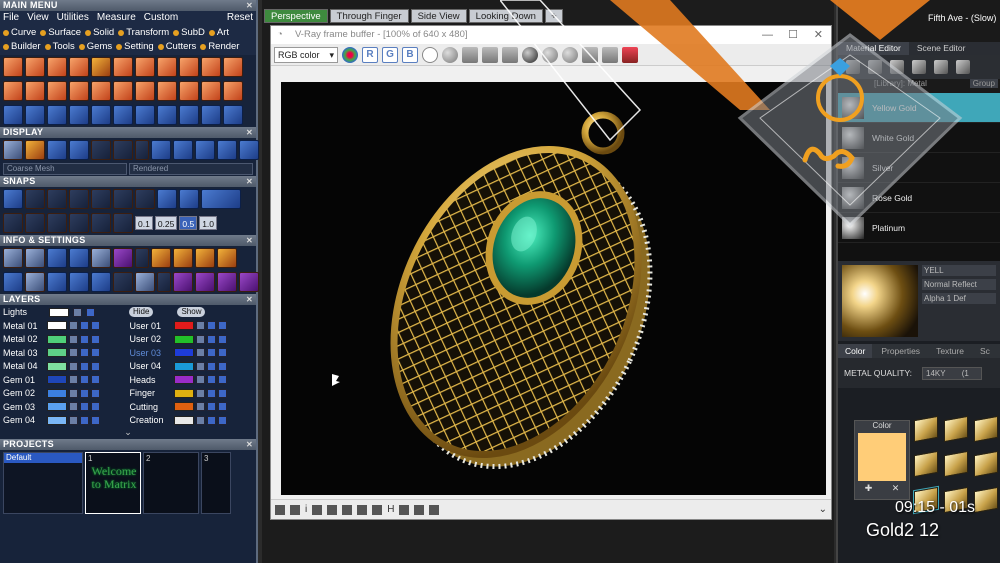 This screenshot has height=563, width=1000. Describe the element at coordinates (22, 47) in the screenshot. I see `submenu-builder: Builder` at that location.